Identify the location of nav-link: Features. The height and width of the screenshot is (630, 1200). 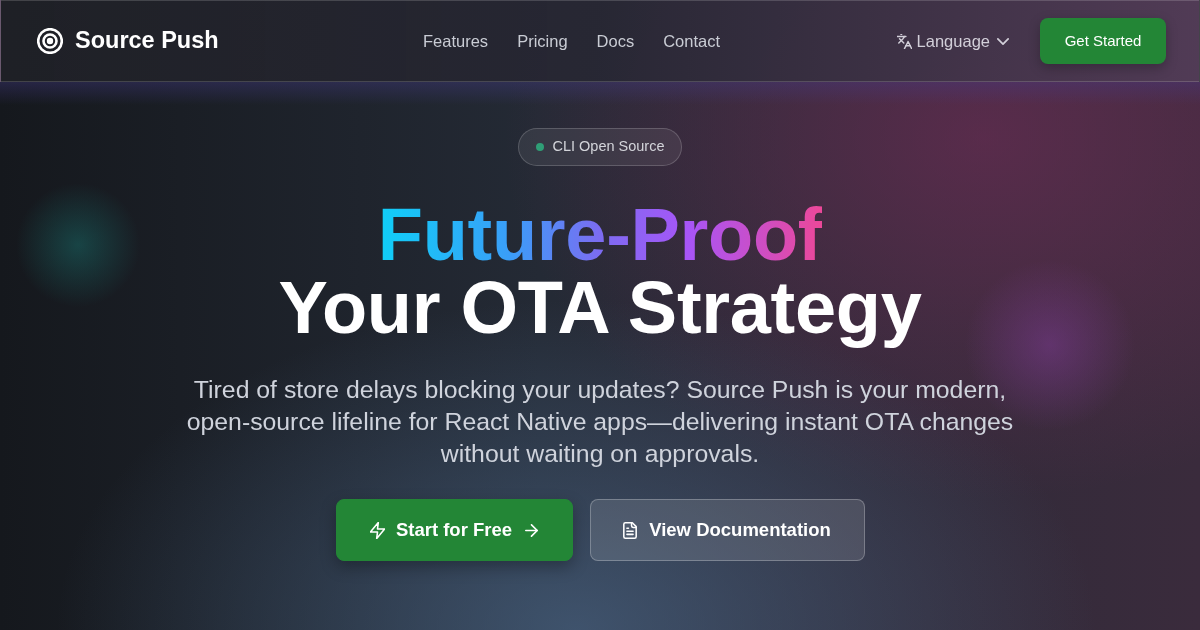
(456, 41).